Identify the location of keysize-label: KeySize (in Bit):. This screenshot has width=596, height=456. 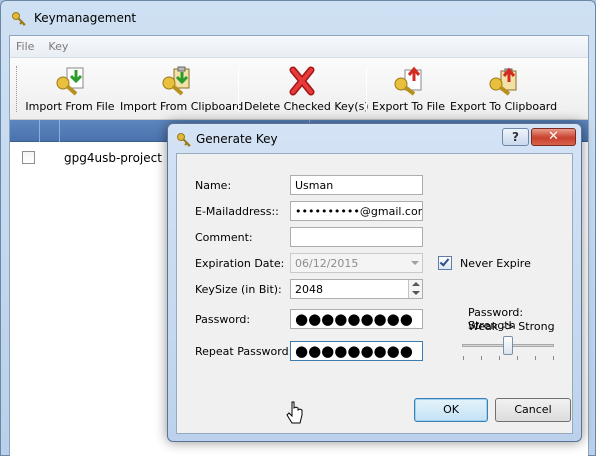
(238, 289).